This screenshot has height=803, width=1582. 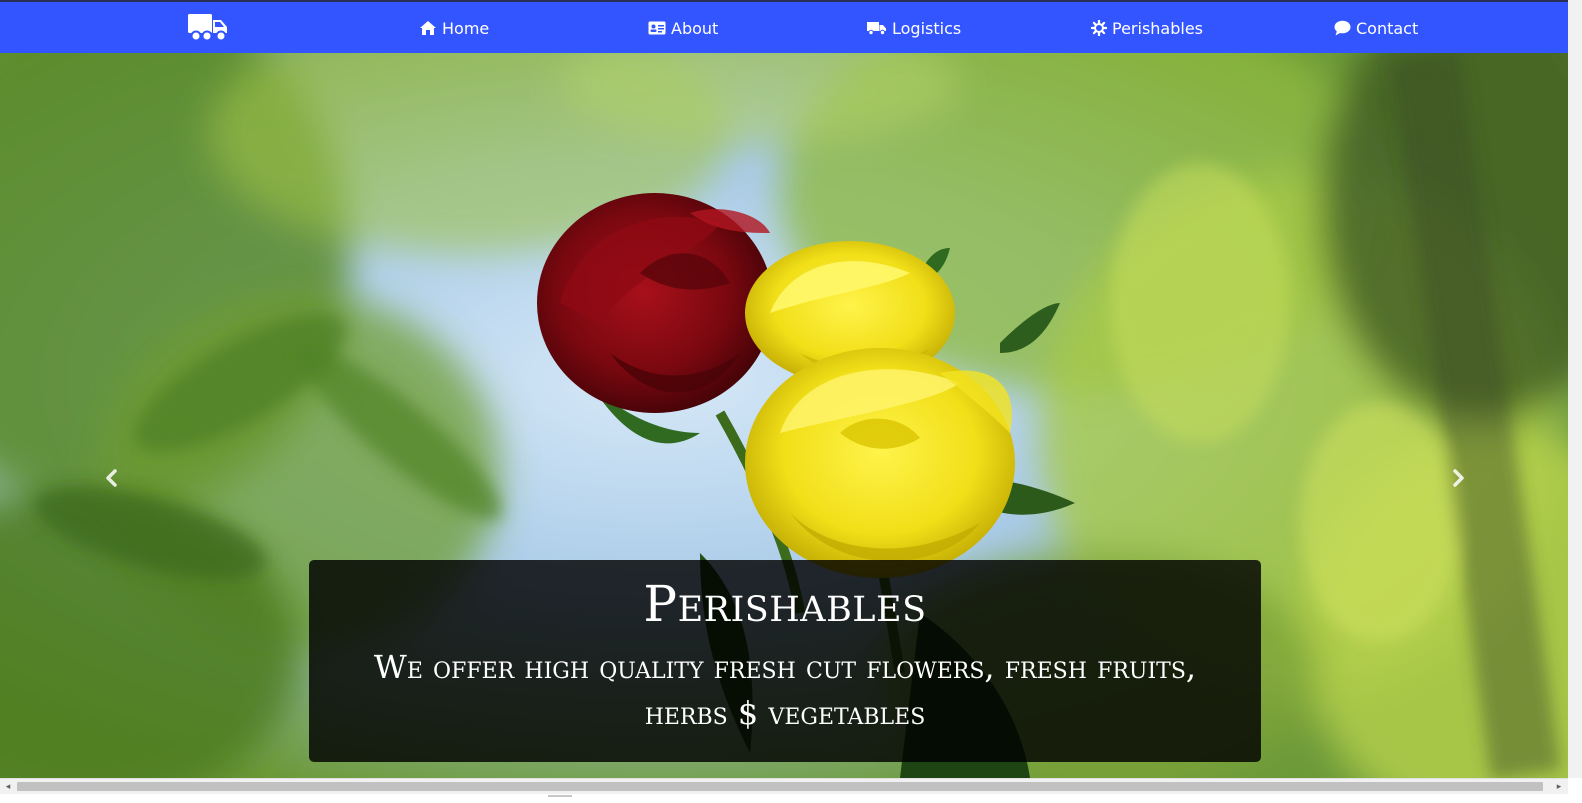 What do you see at coordinates (1099, 28) in the screenshot?
I see `gear-icon` at bounding box center [1099, 28].